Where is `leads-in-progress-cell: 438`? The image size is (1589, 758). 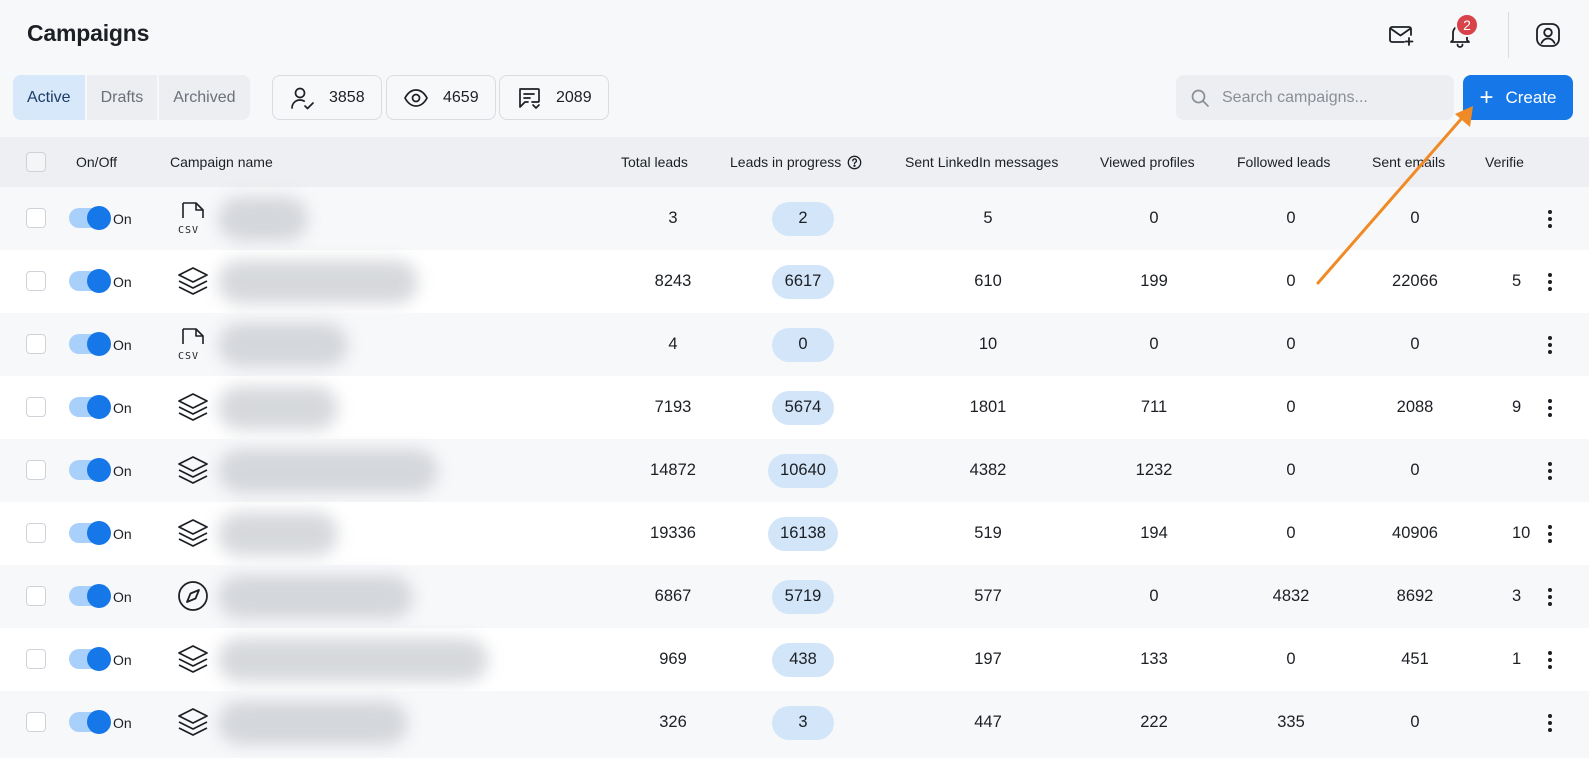 leads-in-progress-cell: 438 is located at coordinates (803, 659).